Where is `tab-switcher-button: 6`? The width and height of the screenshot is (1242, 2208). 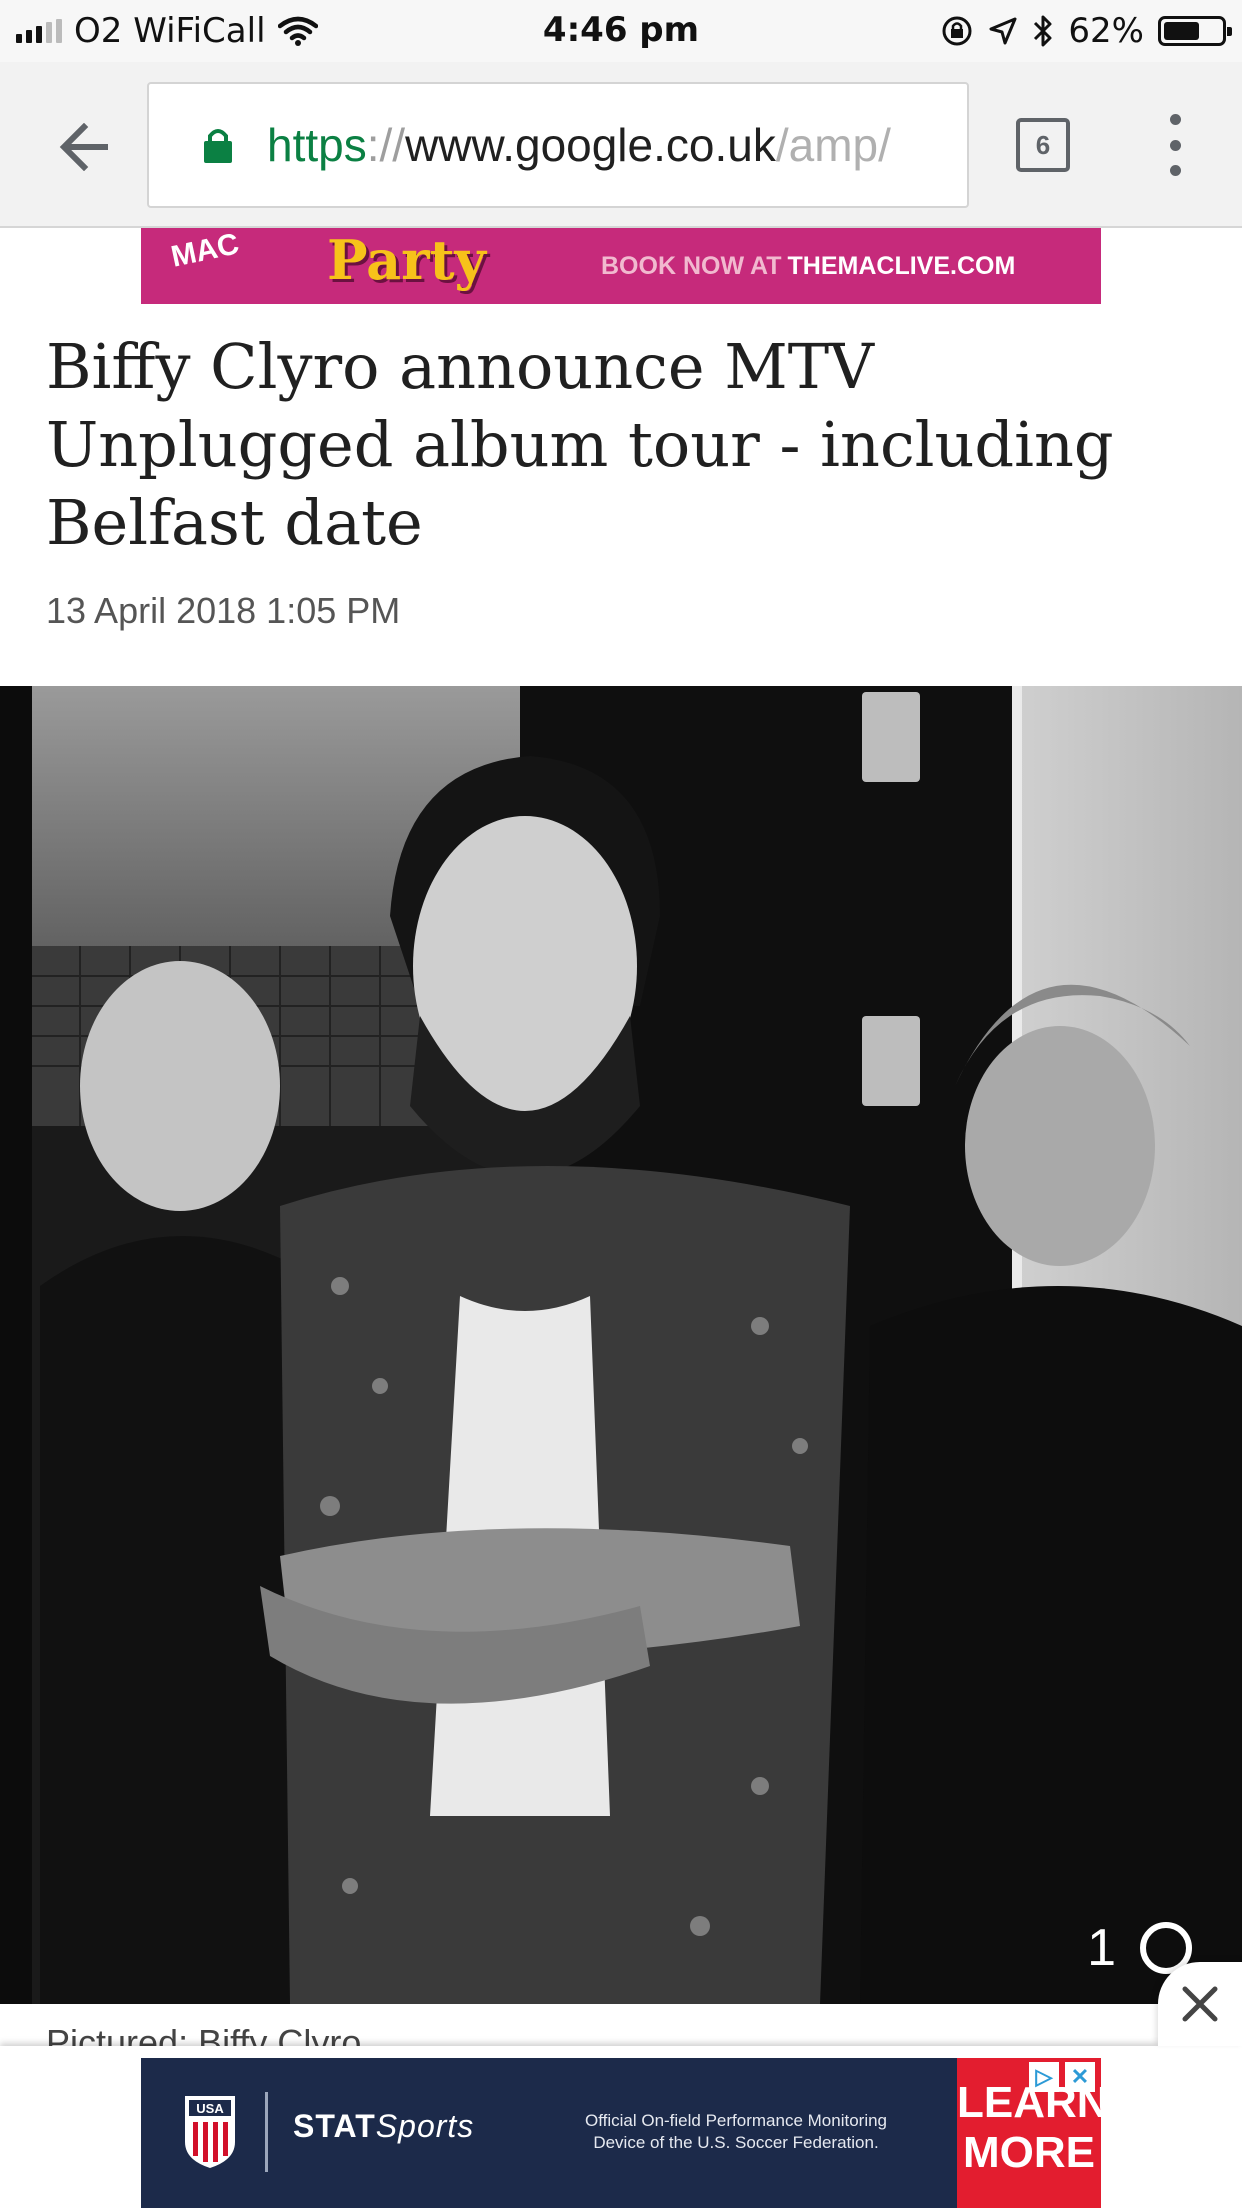 tab-switcher-button: 6 is located at coordinates (1043, 145).